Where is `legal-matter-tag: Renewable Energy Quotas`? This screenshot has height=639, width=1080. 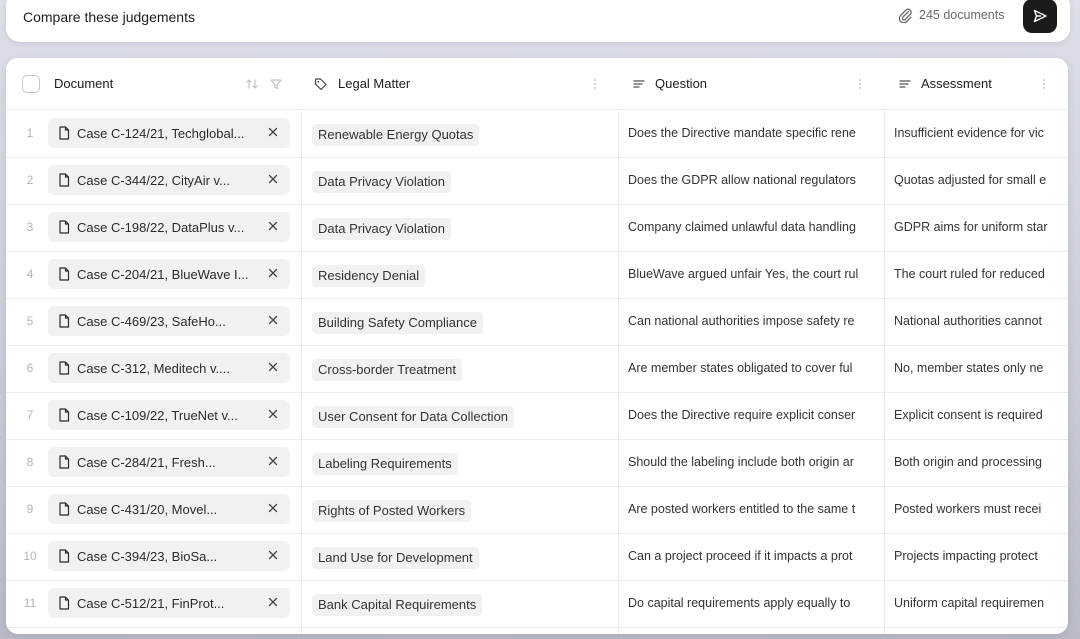
legal-matter-tag: Renewable Energy Quotas is located at coordinates (396, 135).